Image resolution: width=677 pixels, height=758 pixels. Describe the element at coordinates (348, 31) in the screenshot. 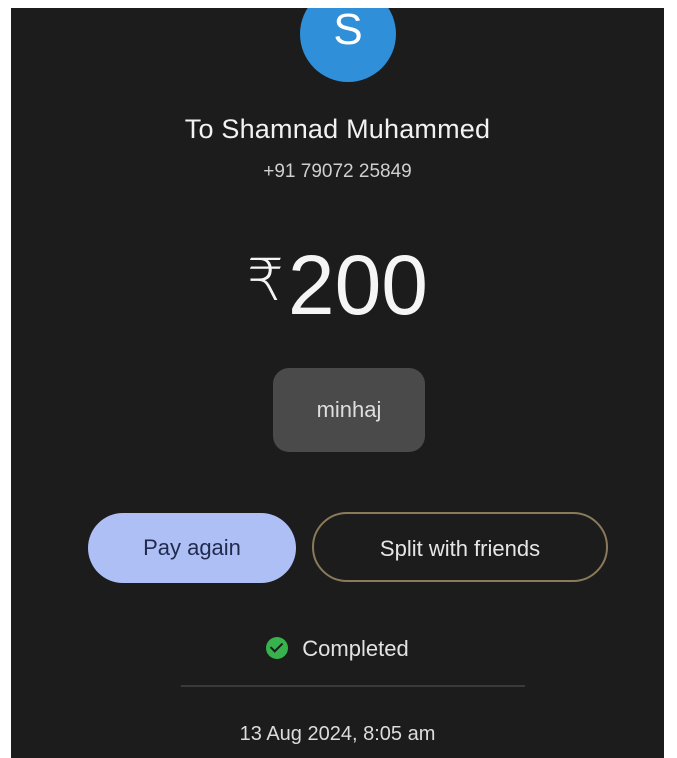

I see `avatar-initial: S` at that location.